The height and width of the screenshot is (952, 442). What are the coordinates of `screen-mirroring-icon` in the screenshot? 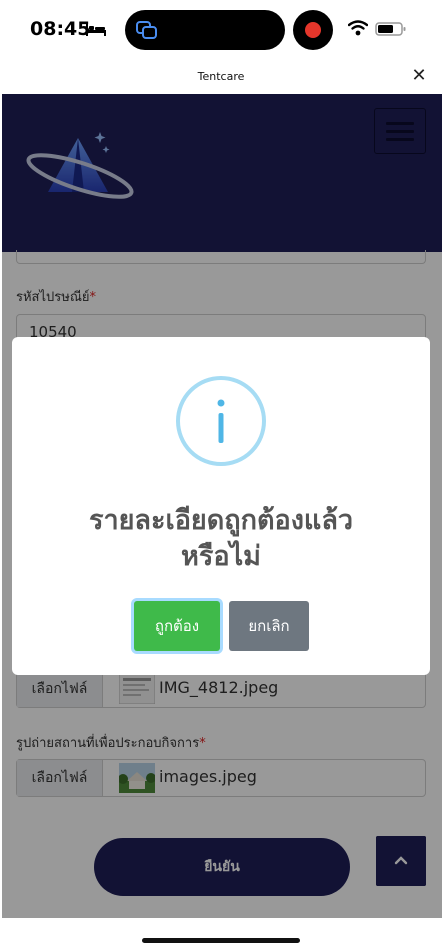 It's located at (146, 30).